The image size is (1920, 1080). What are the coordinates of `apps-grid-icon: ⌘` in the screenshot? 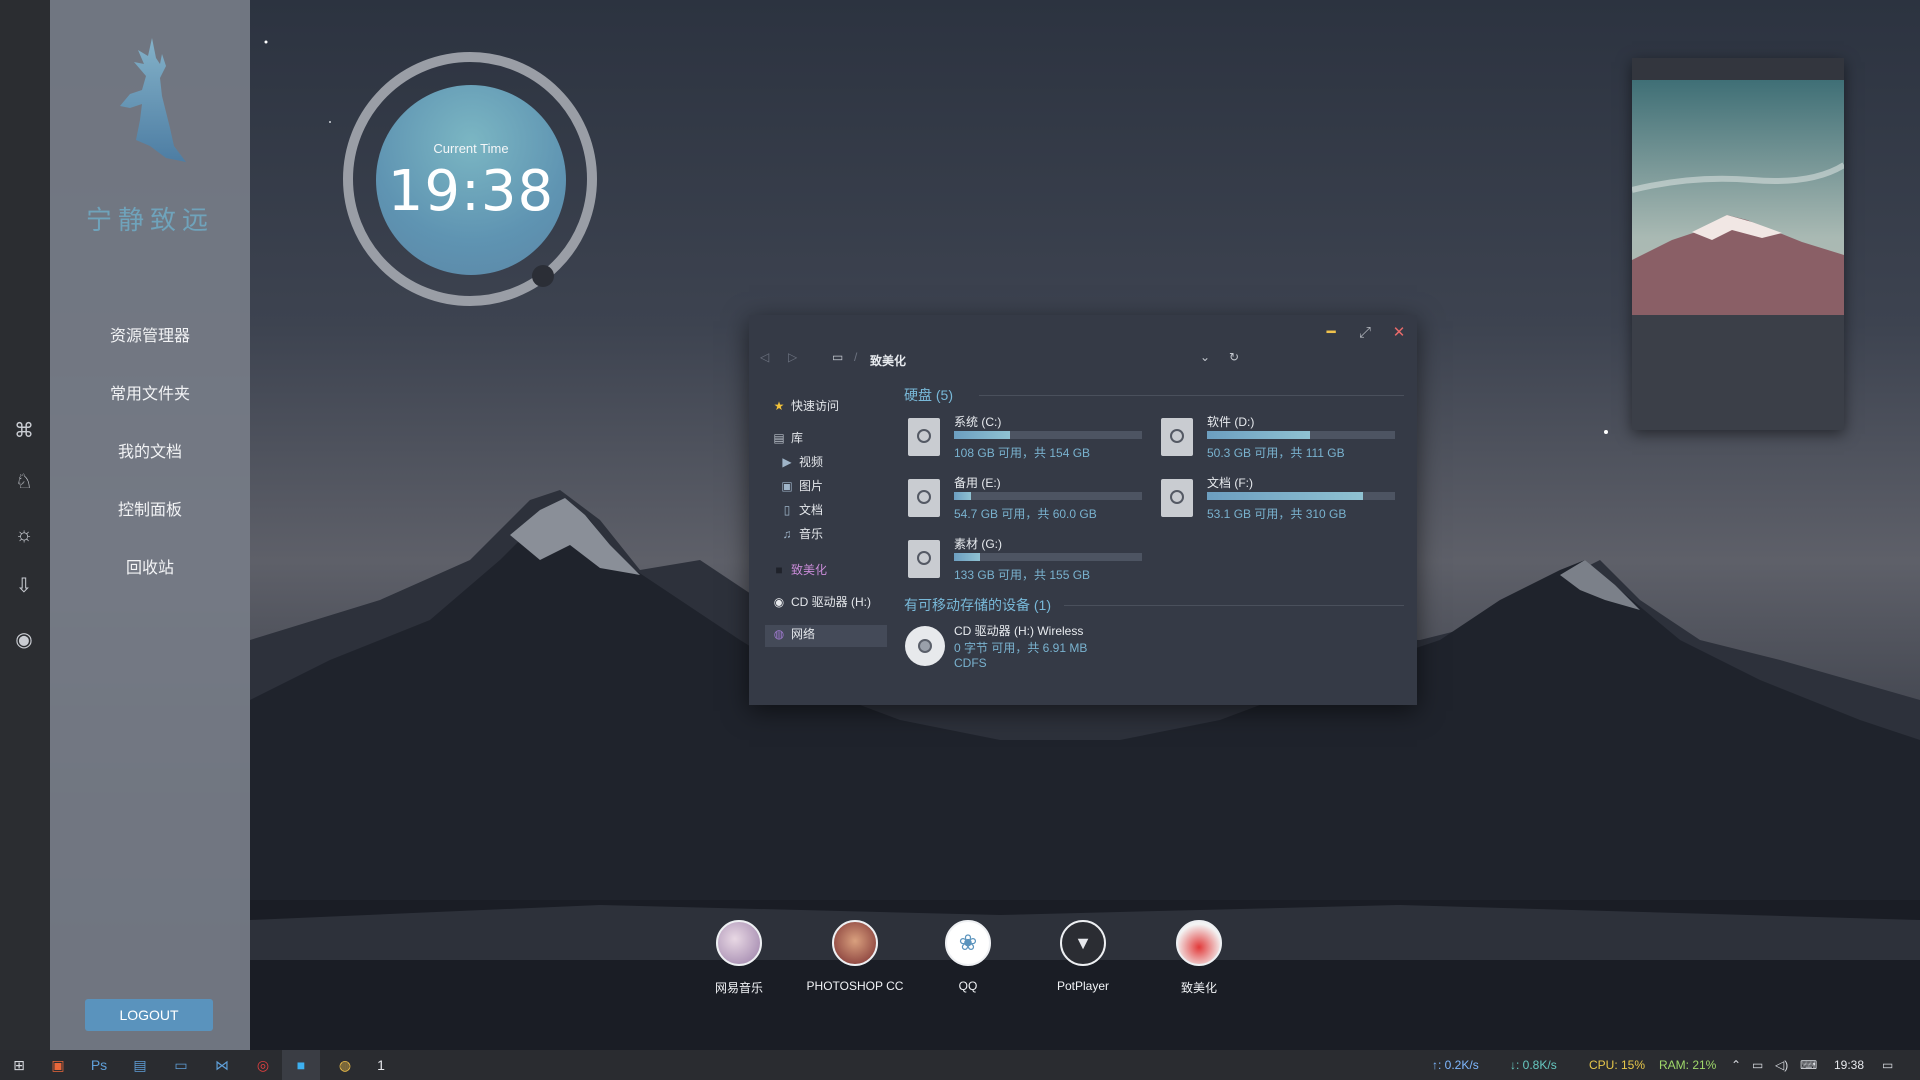 It's located at (24, 431).